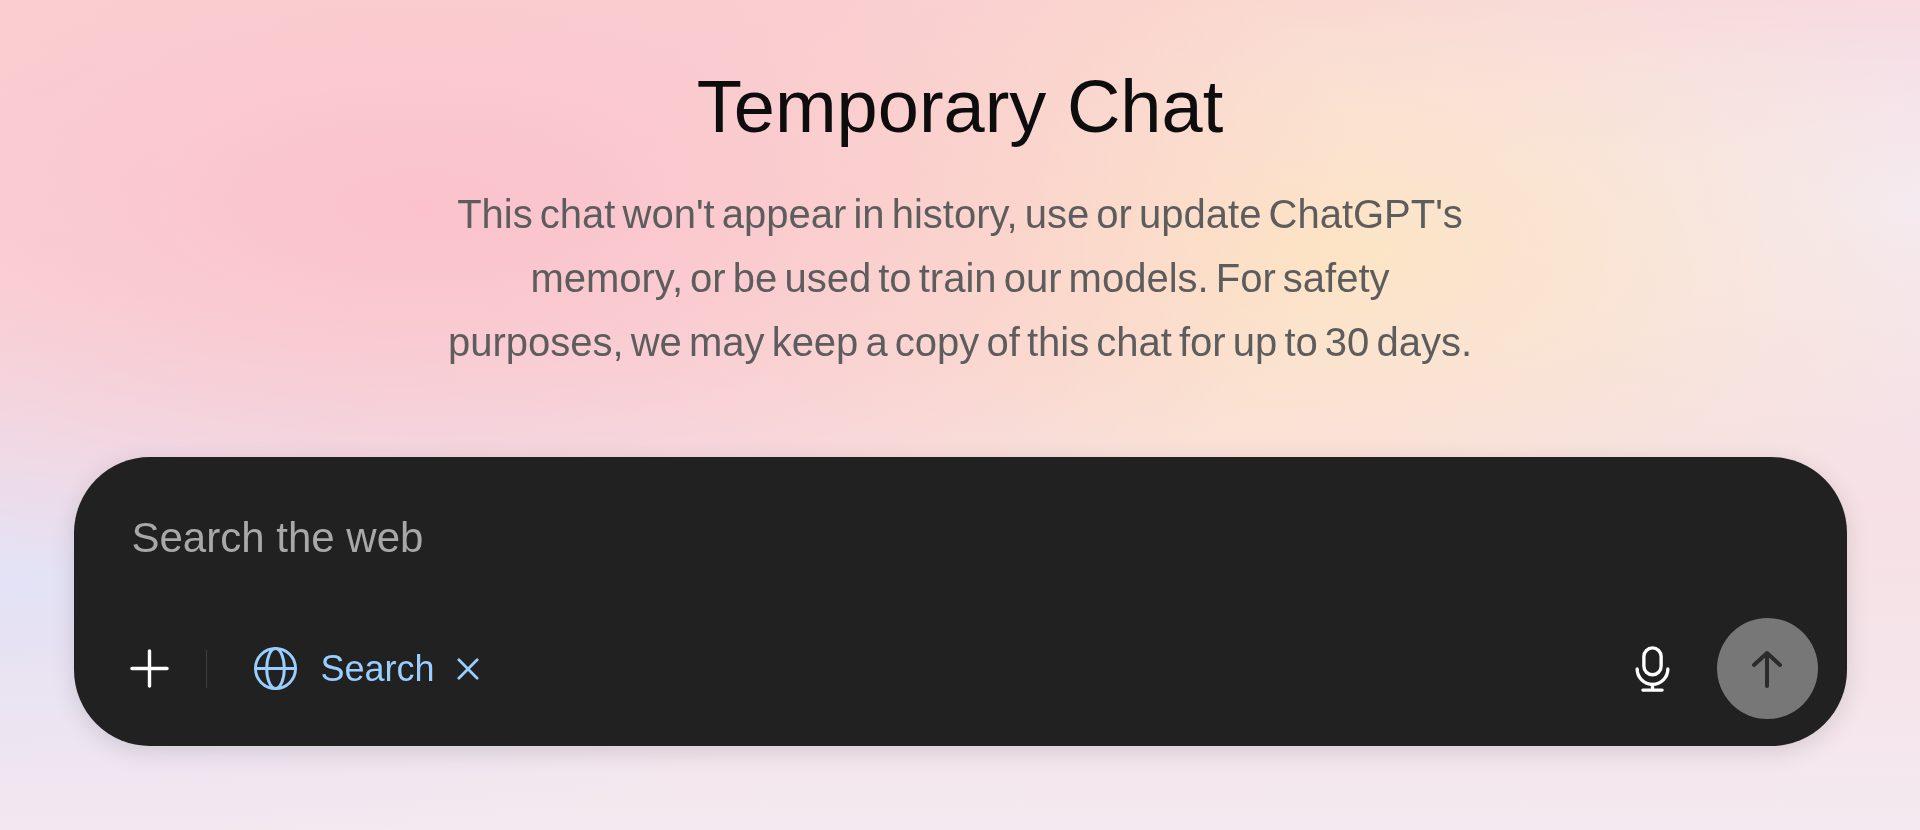  I want to click on arrow-up-icon, so click(1767, 668).